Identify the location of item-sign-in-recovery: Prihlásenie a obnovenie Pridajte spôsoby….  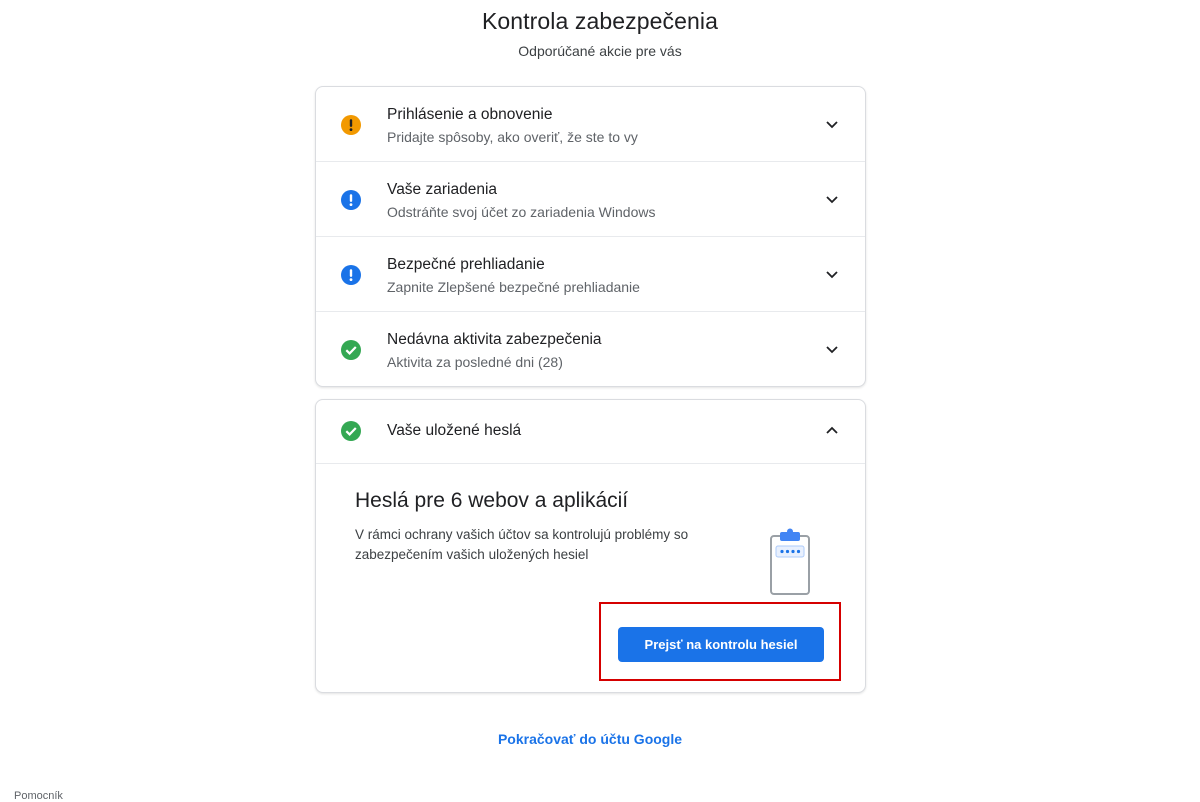
(590, 124).